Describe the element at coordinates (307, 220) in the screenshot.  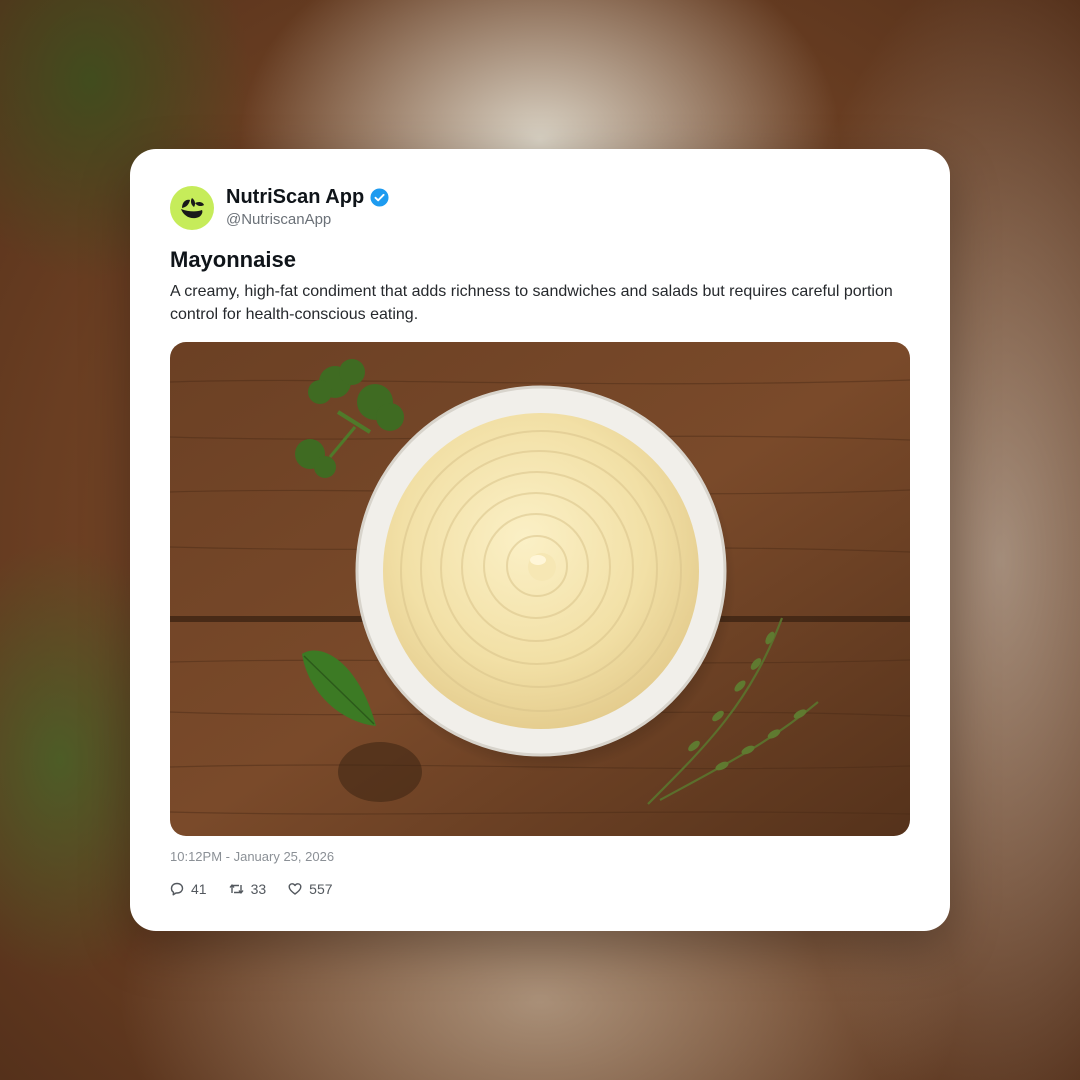
I see `author-handle: @NutriscanApp` at that location.